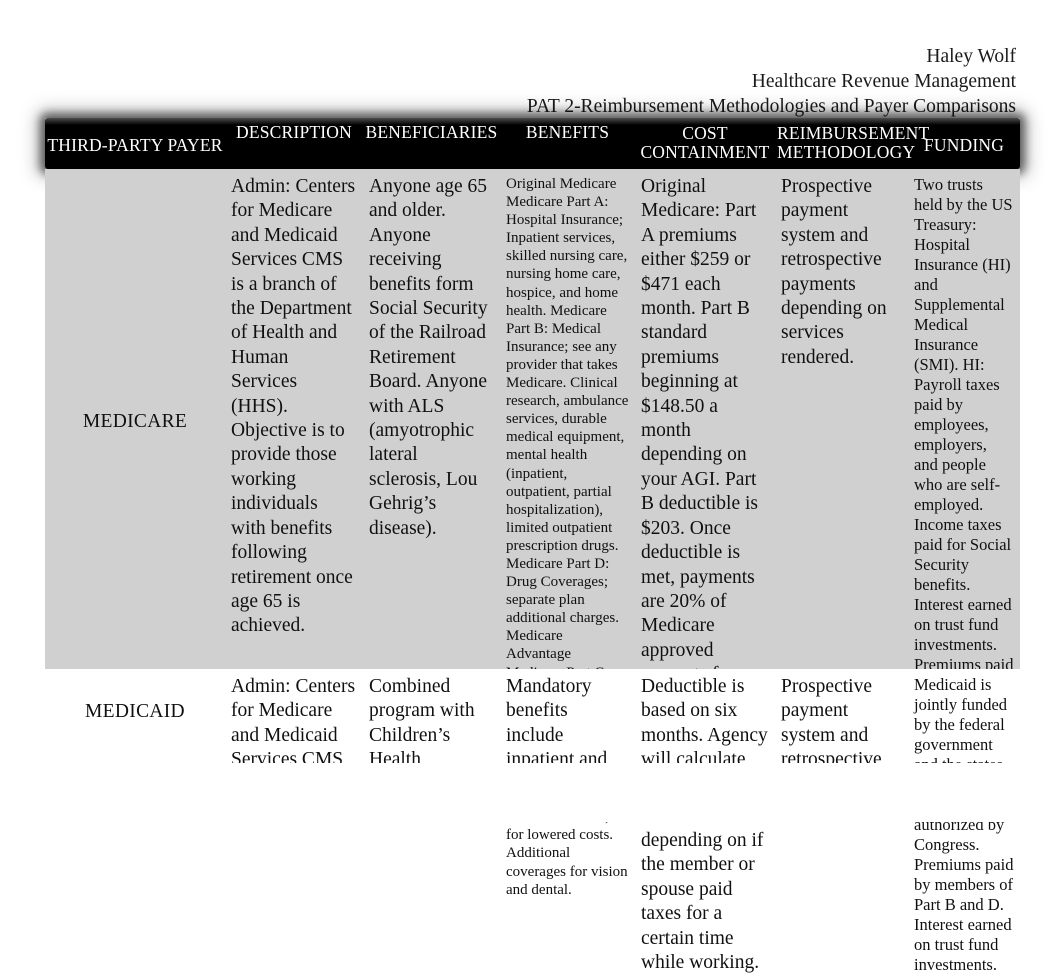  Describe the element at coordinates (567, 132) in the screenshot. I see `column-header-benefits: BENEFITS` at that location.